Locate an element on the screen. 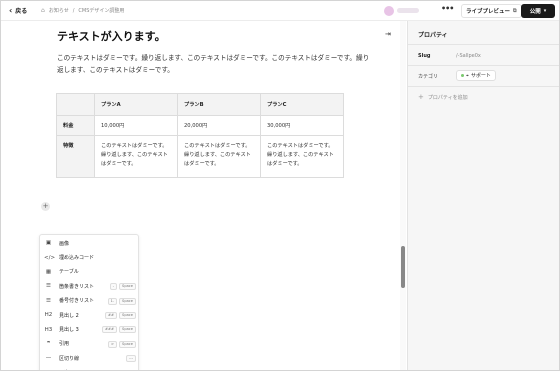 This screenshot has width=560, height=371. keyboard-shortcut: - Space is located at coordinates (122, 287).